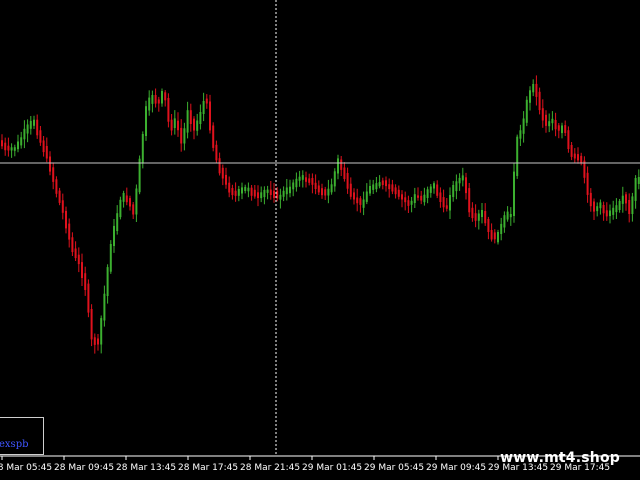 This screenshot has width=640, height=480. Describe the element at coordinates (14, 444) in the screenshot. I see `indicator-label: exspb` at that location.